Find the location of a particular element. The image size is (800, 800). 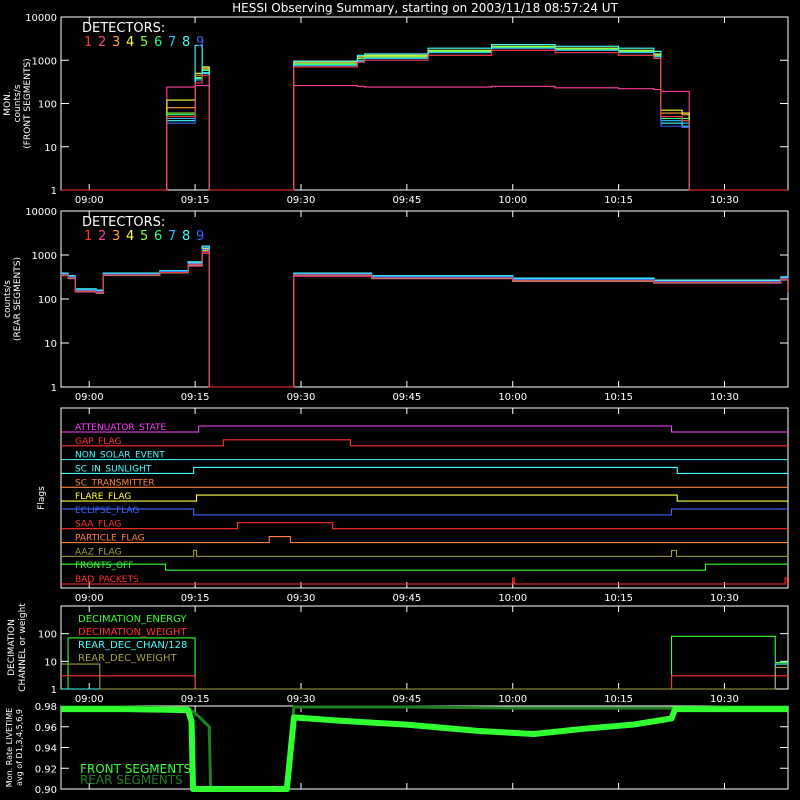

y-axis-label-flags: Flags is located at coordinates (42, 498).